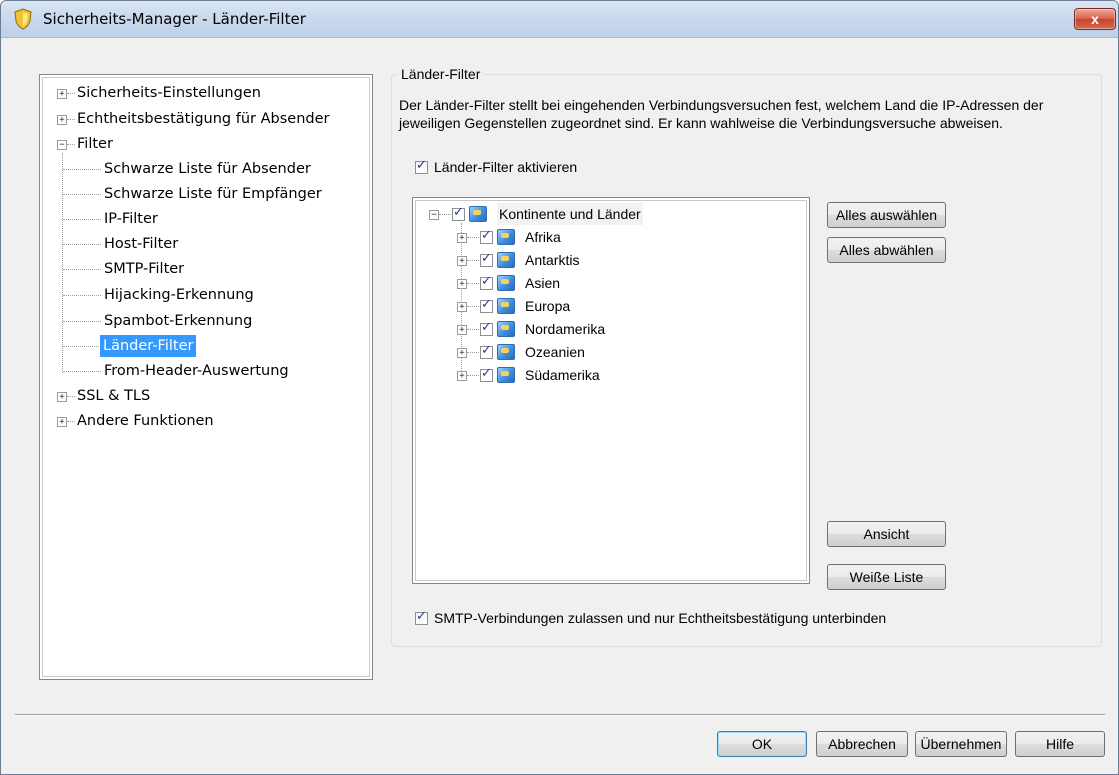 Image resolution: width=1119 pixels, height=775 pixels. I want to click on tree-root-label: Kontinente und Länder, so click(570, 214).